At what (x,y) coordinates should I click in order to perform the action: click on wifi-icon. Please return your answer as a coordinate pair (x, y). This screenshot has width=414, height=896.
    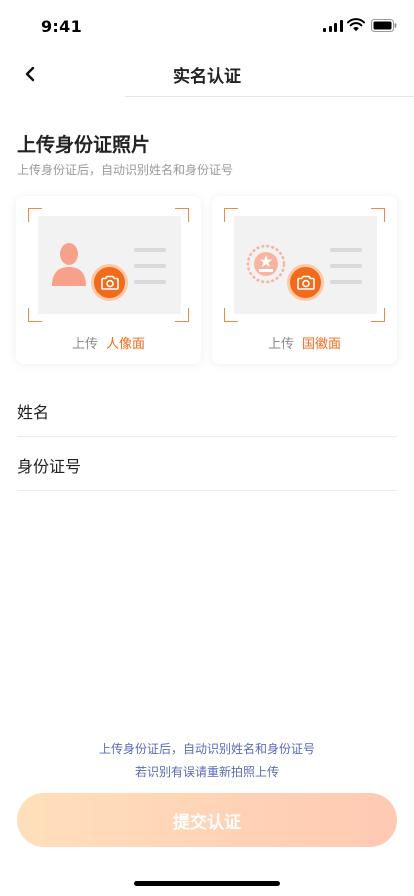
    Looking at the image, I should click on (356, 25).